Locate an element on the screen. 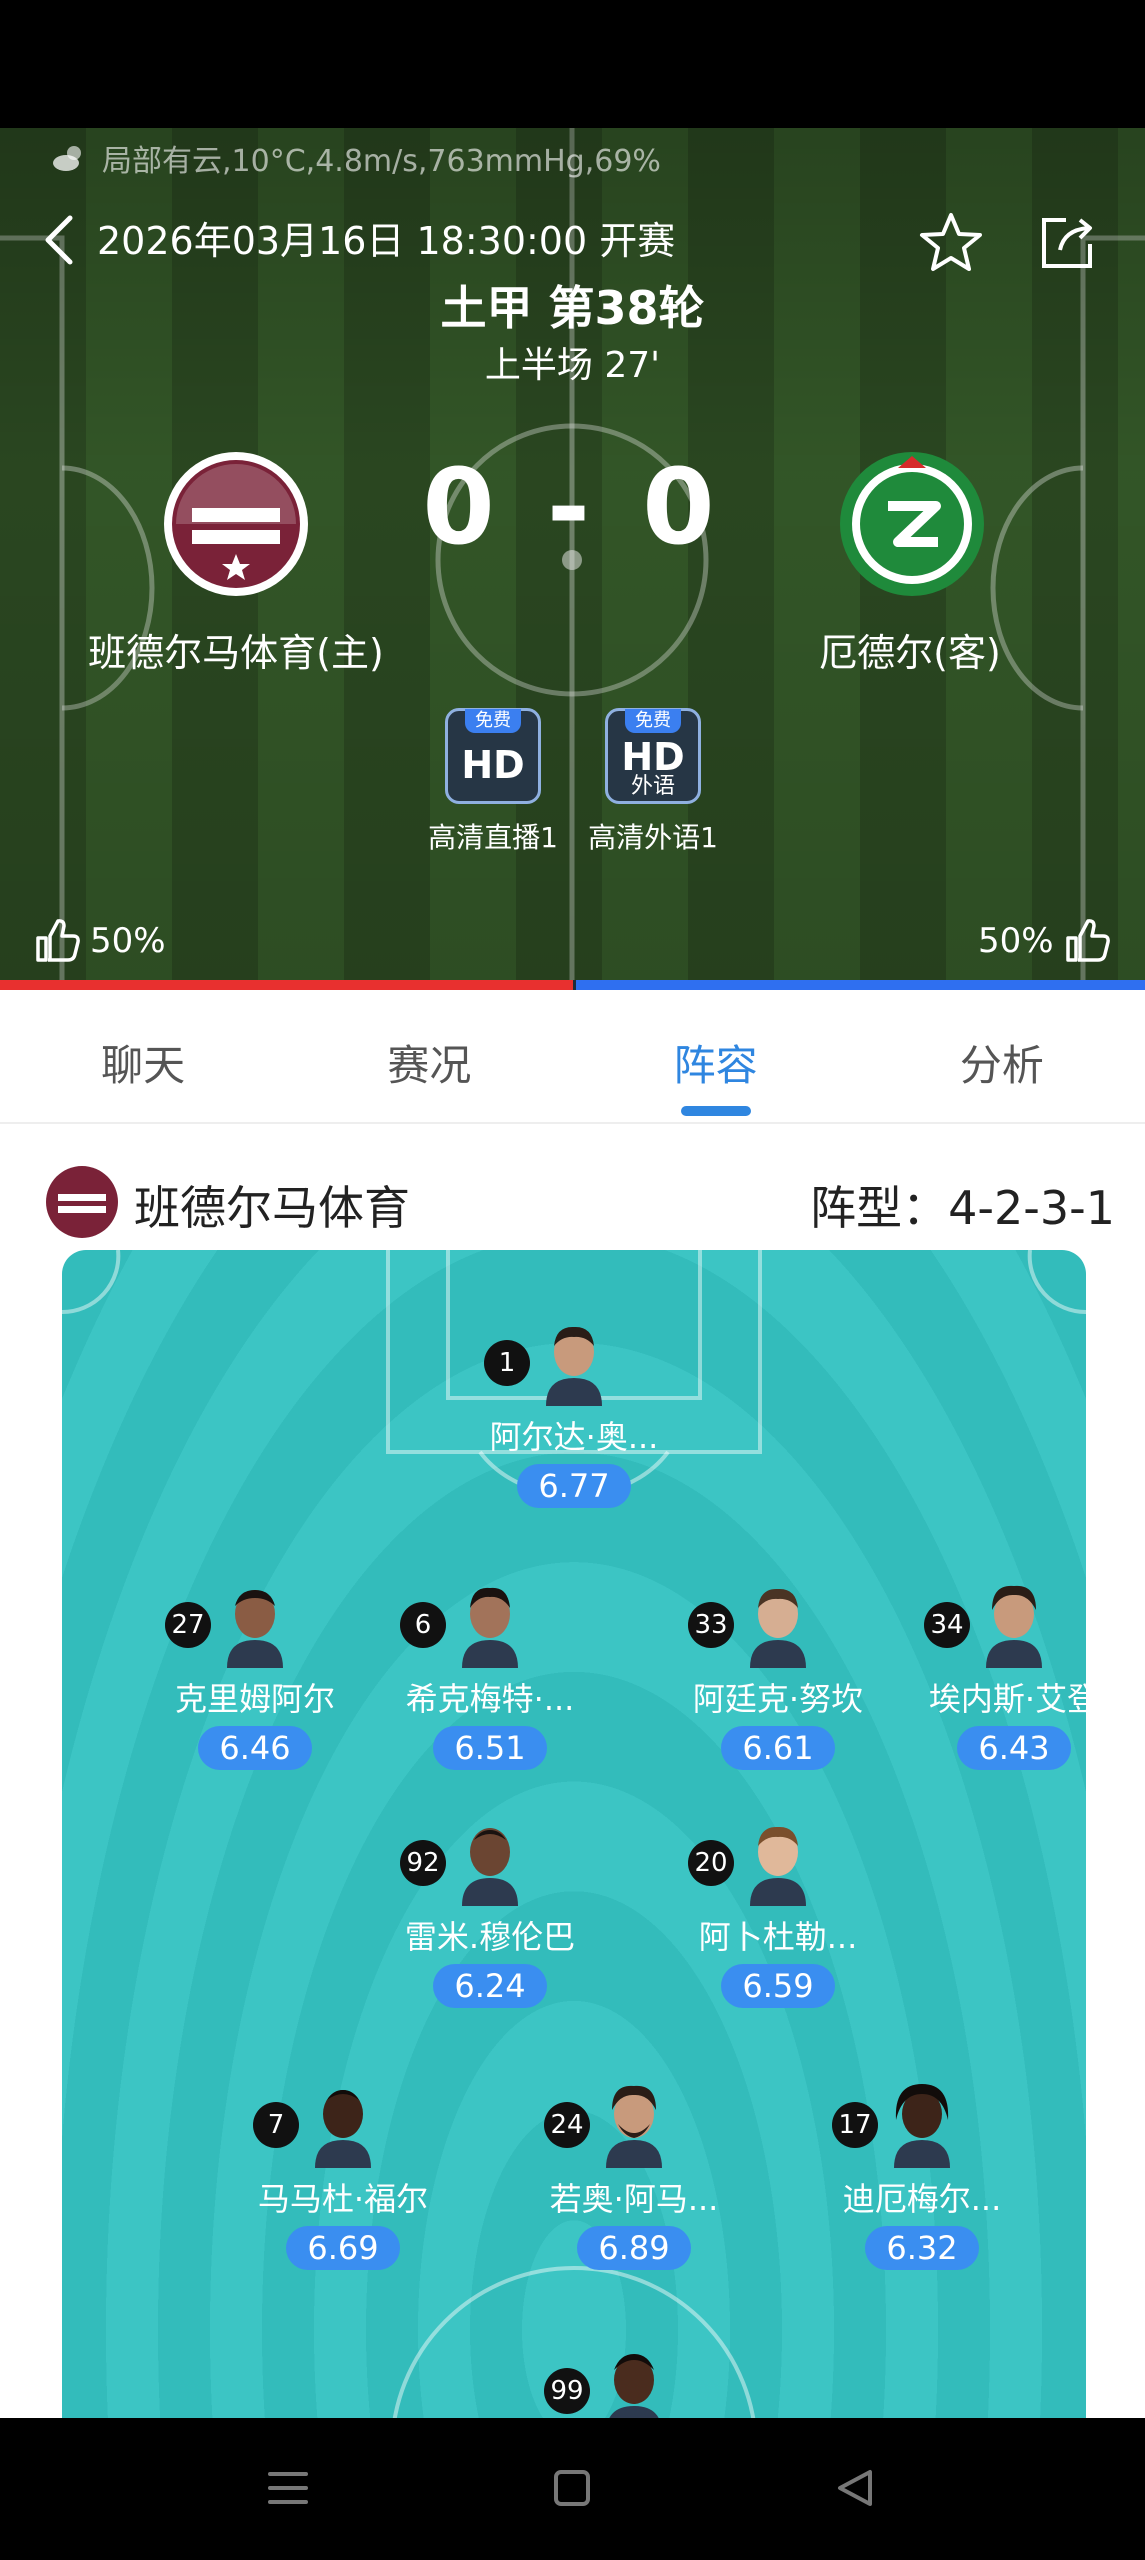 The width and height of the screenshot is (1145, 2560). player-name: 马马杜·福尔 is located at coordinates (343, 2199).